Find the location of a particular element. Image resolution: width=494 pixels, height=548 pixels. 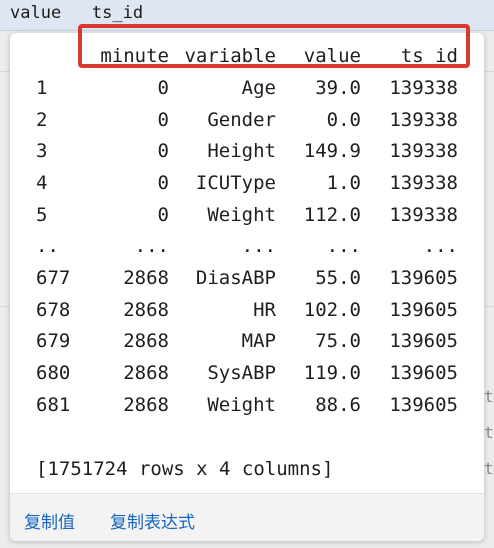

cell-value: 119.0 is located at coordinates (332, 373).